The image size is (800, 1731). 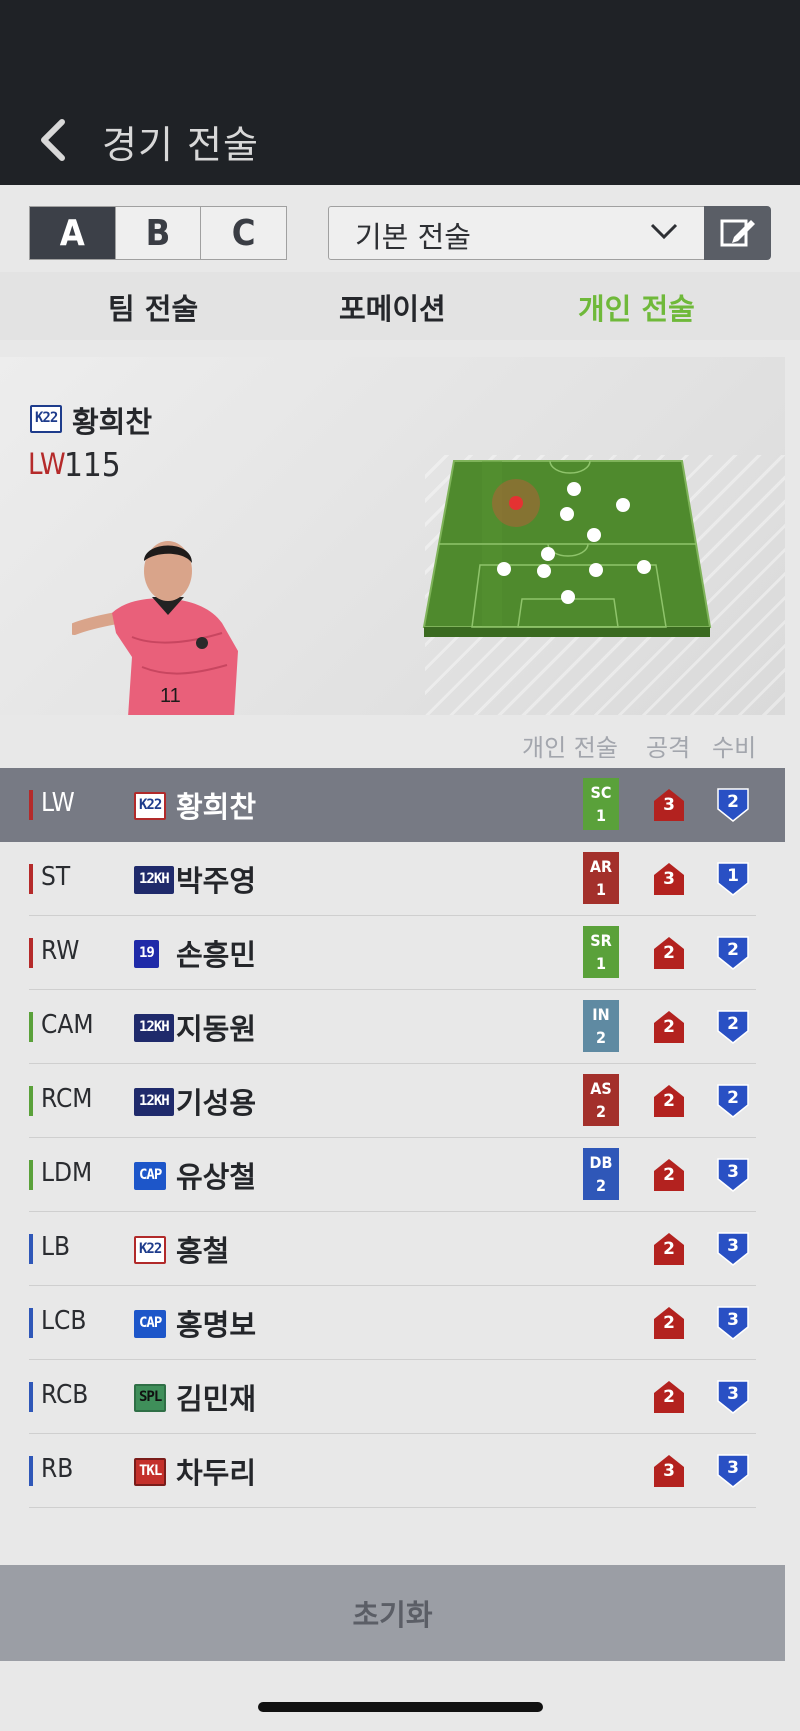 I want to click on player-position: LDM, so click(x=67, y=1173).